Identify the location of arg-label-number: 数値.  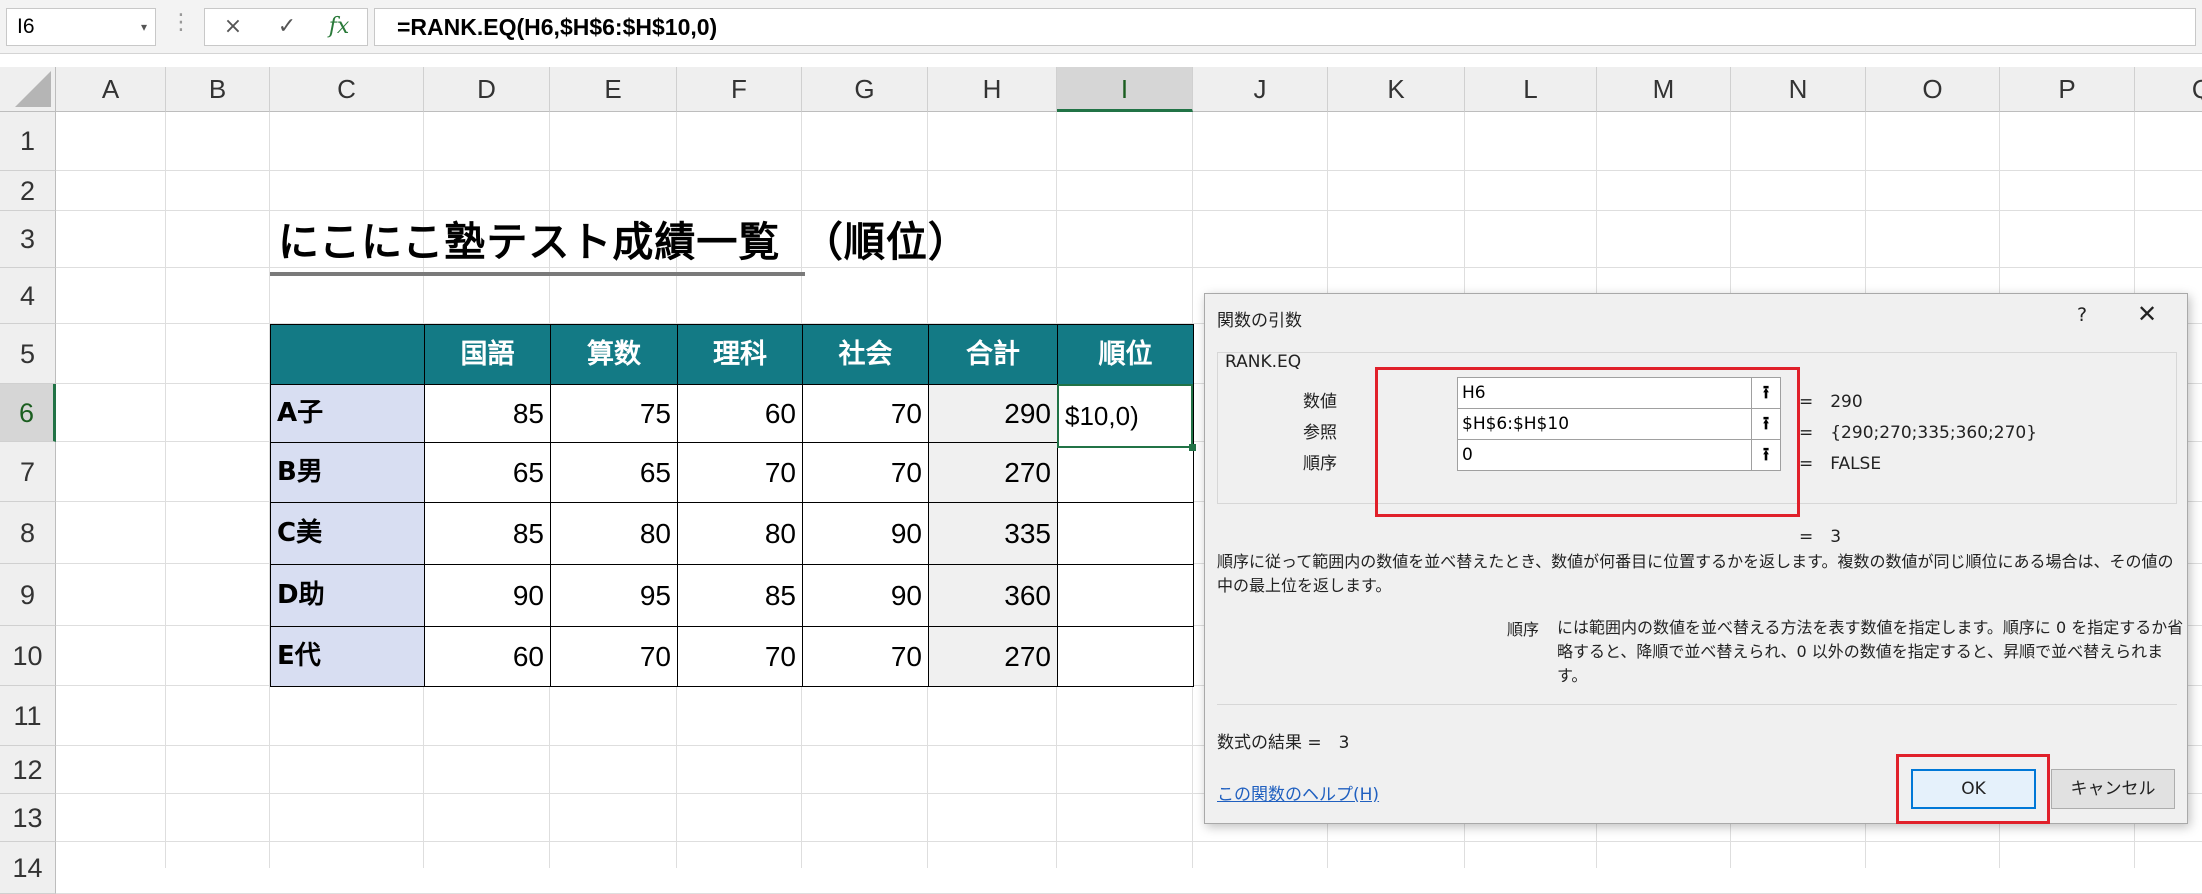
(1320, 402).